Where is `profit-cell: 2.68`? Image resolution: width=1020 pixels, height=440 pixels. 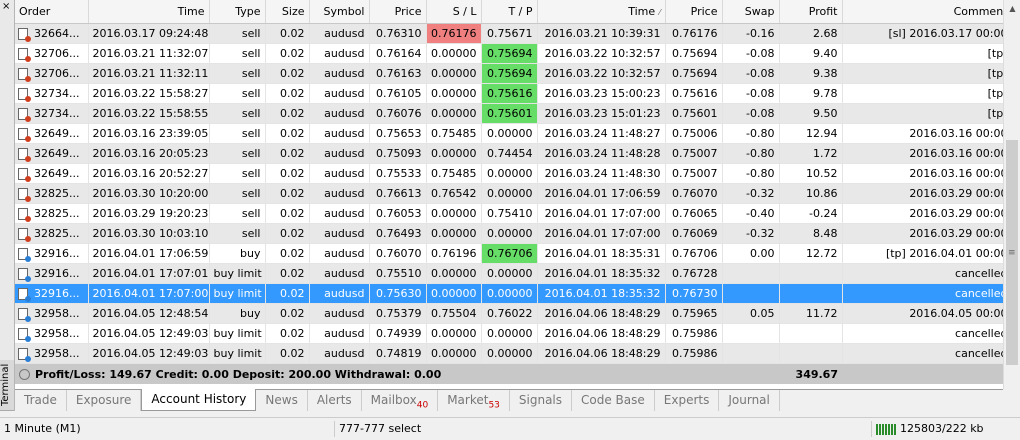 profit-cell: 2.68 is located at coordinates (811, 33).